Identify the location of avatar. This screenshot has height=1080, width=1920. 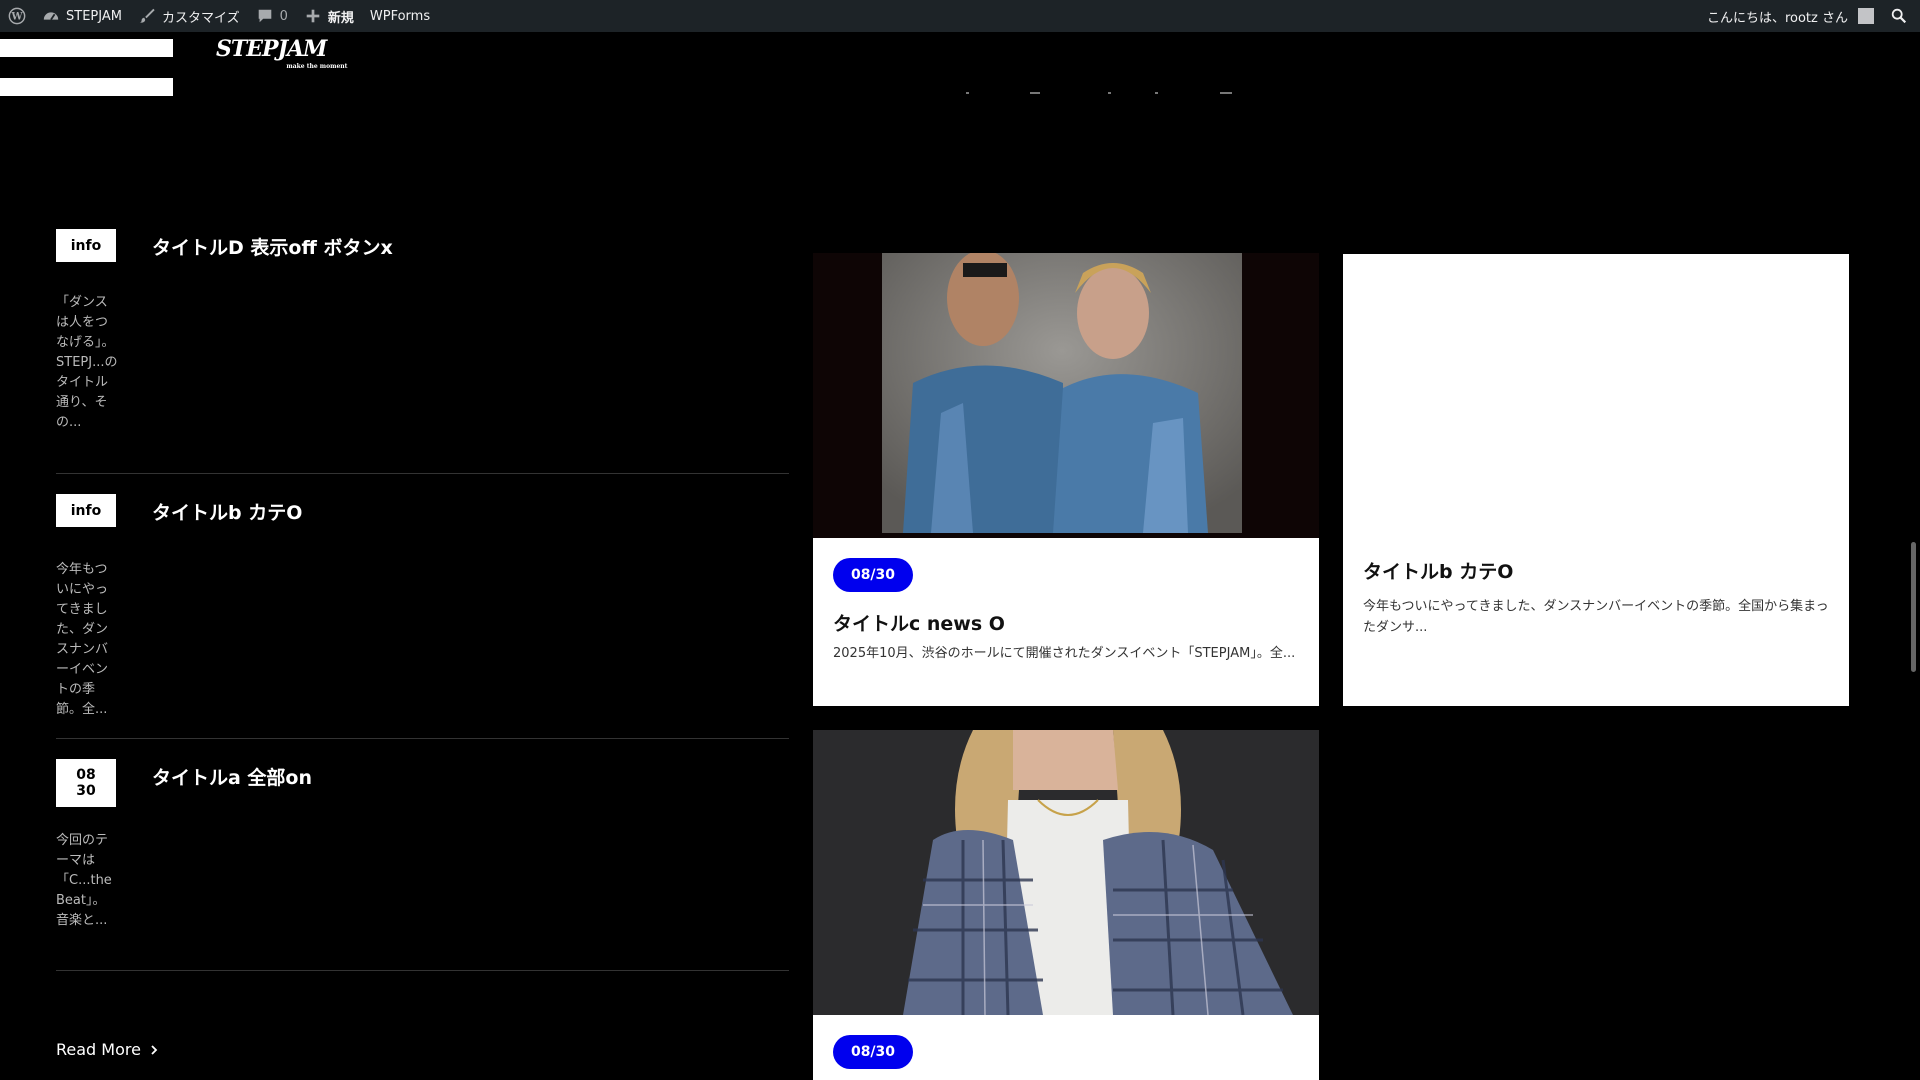
(1866, 16).